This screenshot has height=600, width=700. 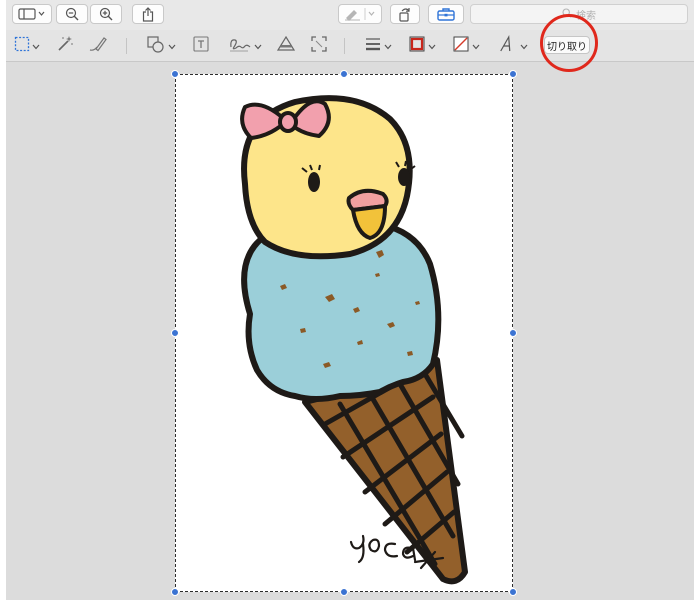 I want to click on markup-pen-icon, so click(x=360, y=14).